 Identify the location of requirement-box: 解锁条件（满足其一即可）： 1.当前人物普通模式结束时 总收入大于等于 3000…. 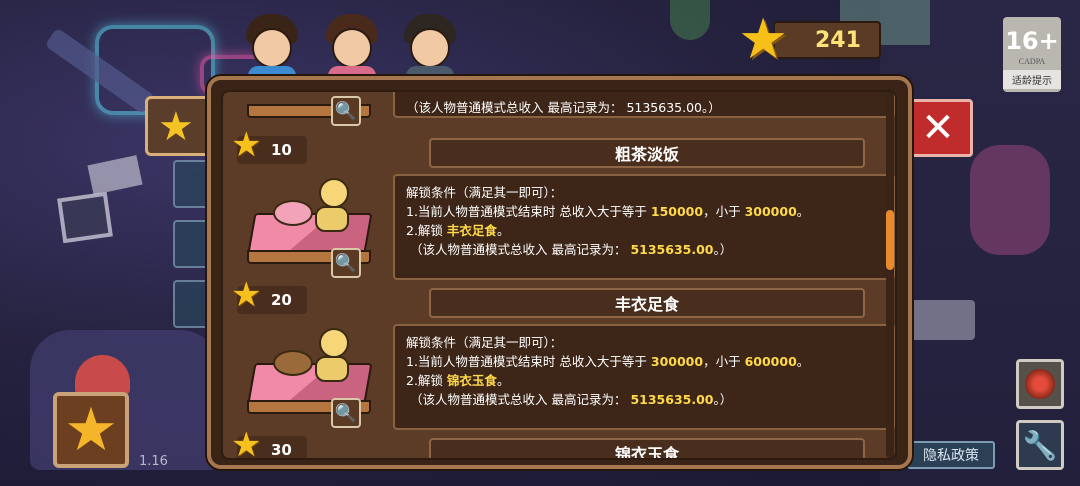
(644, 377).